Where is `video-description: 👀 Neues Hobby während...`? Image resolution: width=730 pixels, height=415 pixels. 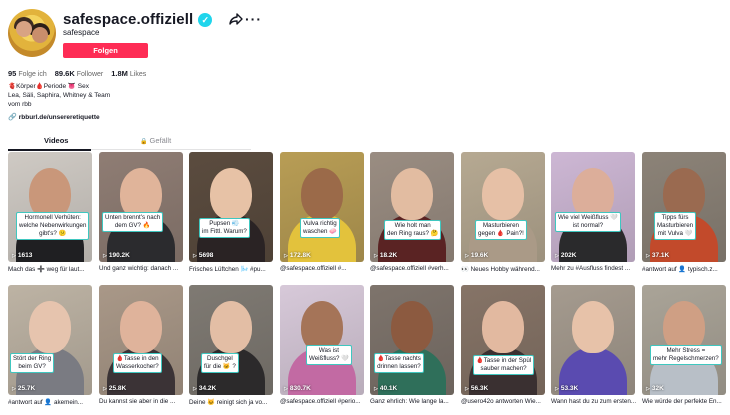
video-description: 👀 Neues Hobby während... is located at coordinates (504, 269).